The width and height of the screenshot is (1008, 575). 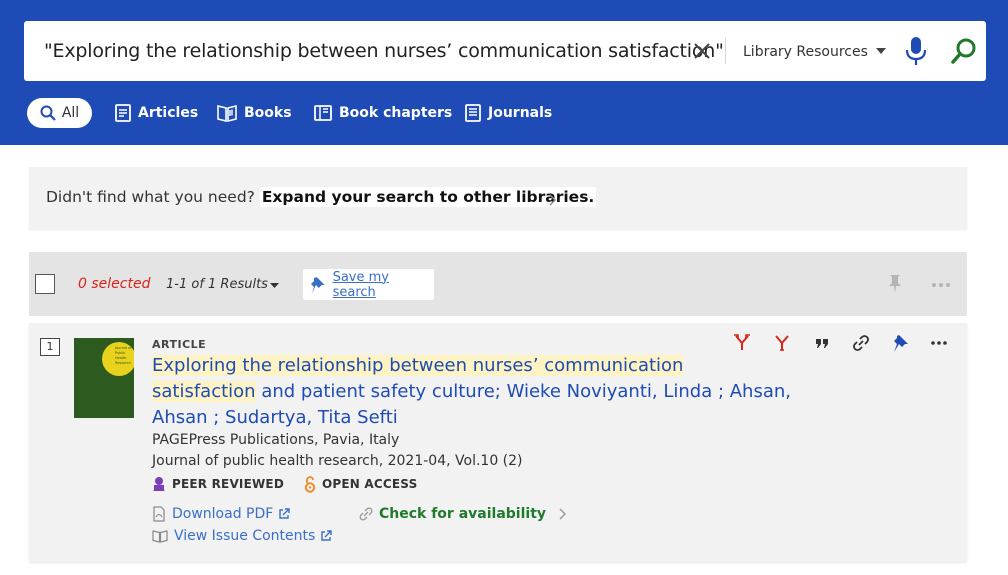 What do you see at coordinates (276, 440) in the screenshot?
I see `publisher: PAGEPress Publications, Pavia, Italy` at bounding box center [276, 440].